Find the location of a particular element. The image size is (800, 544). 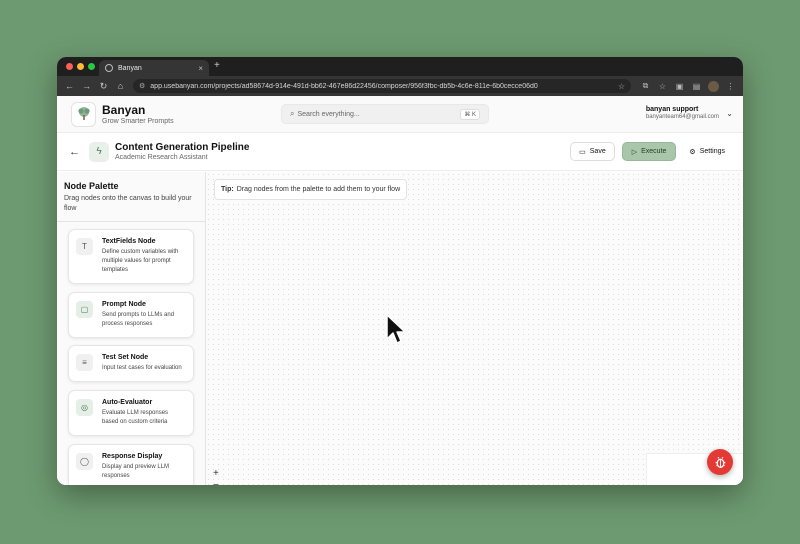

brand: Banyan Grow Smarter Prompts is located at coordinates (138, 114).